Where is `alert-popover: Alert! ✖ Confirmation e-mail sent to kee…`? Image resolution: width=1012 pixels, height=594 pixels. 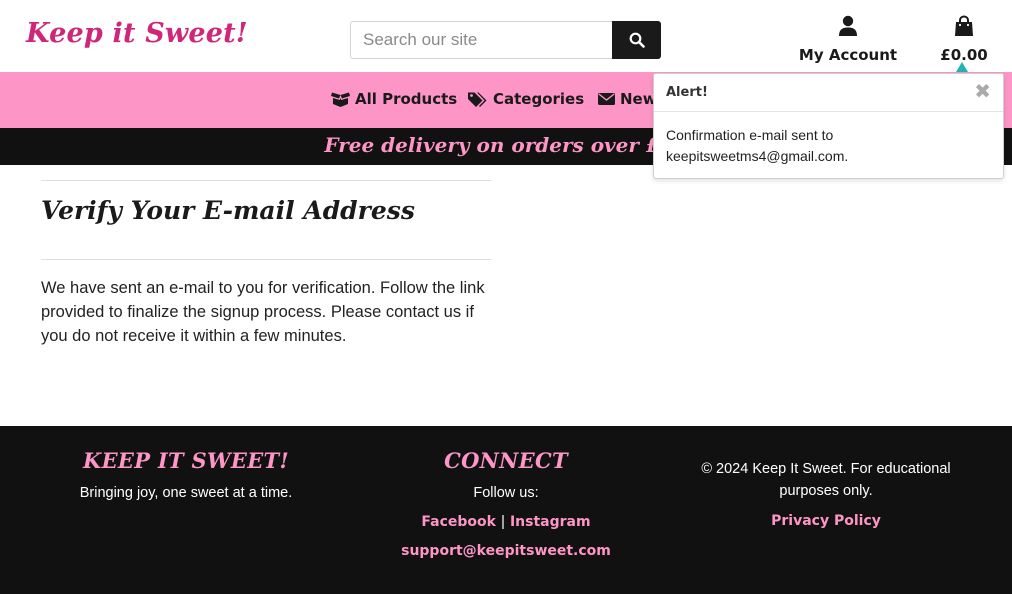 alert-popover: Alert! ✖ Confirmation e-mail sent to kee… is located at coordinates (828, 126).